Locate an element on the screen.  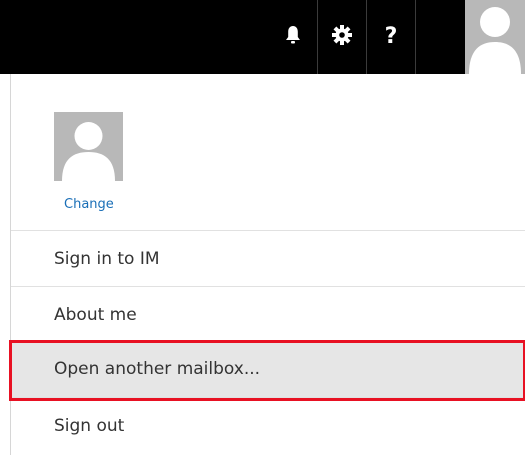
user-avatar-button is located at coordinates (495, 37).